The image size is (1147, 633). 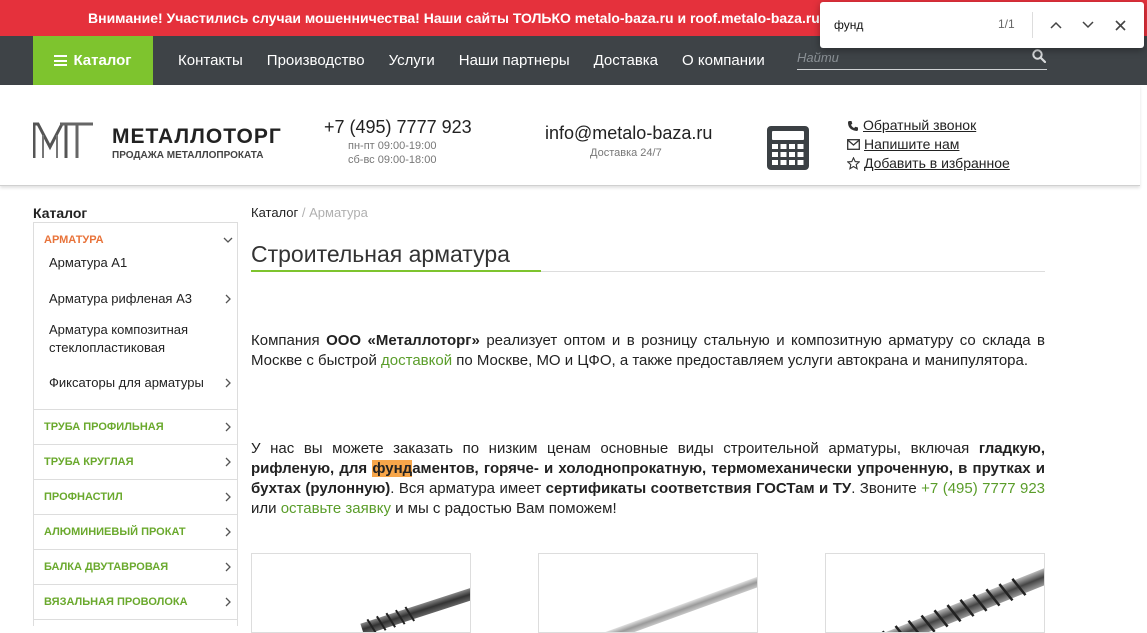 What do you see at coordinates (102, 60) in the screenshot?
I see `catalog-button-label: Каталог` at bounding box center [102, 60].